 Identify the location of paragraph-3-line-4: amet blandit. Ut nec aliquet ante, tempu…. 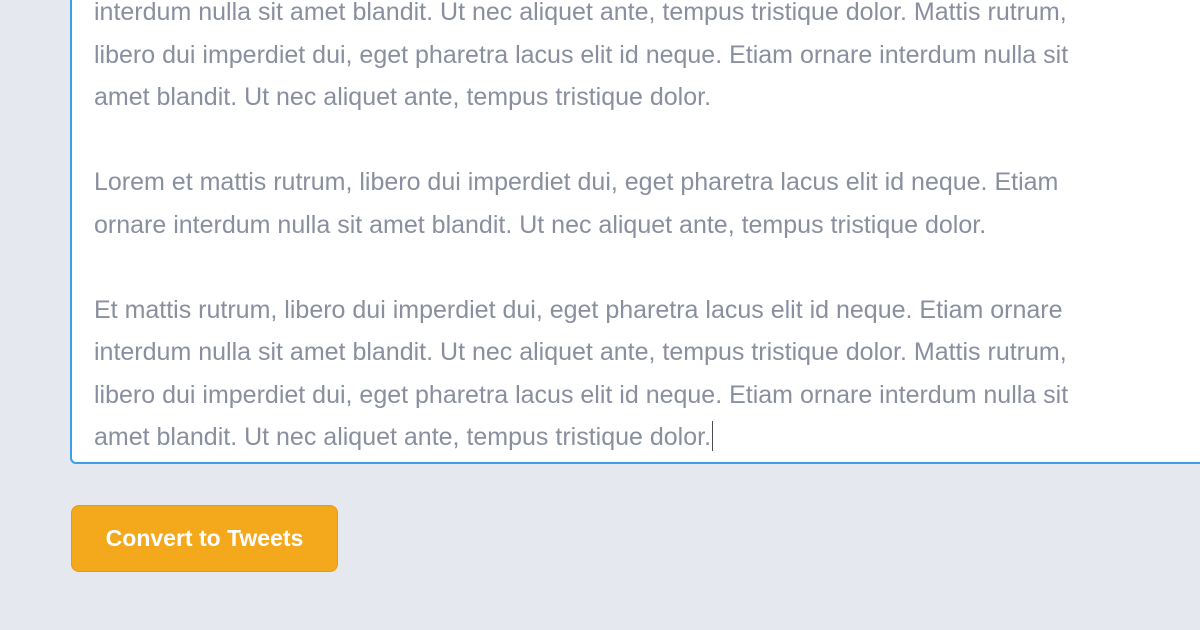
(647, 437).